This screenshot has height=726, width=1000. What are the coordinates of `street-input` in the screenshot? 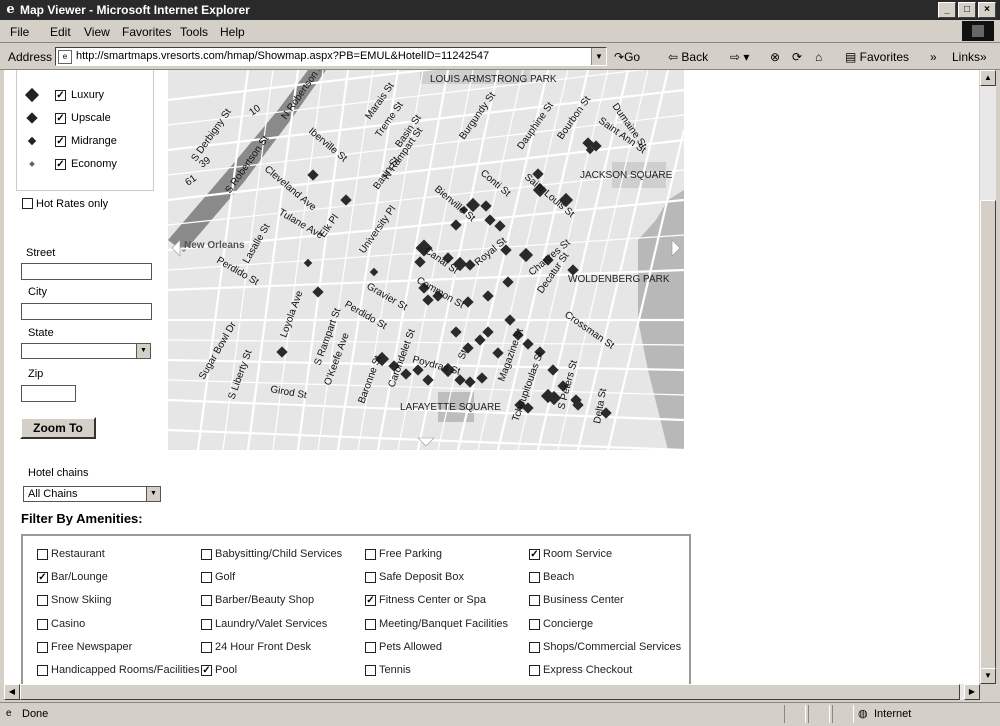 It's located at (86, 271).